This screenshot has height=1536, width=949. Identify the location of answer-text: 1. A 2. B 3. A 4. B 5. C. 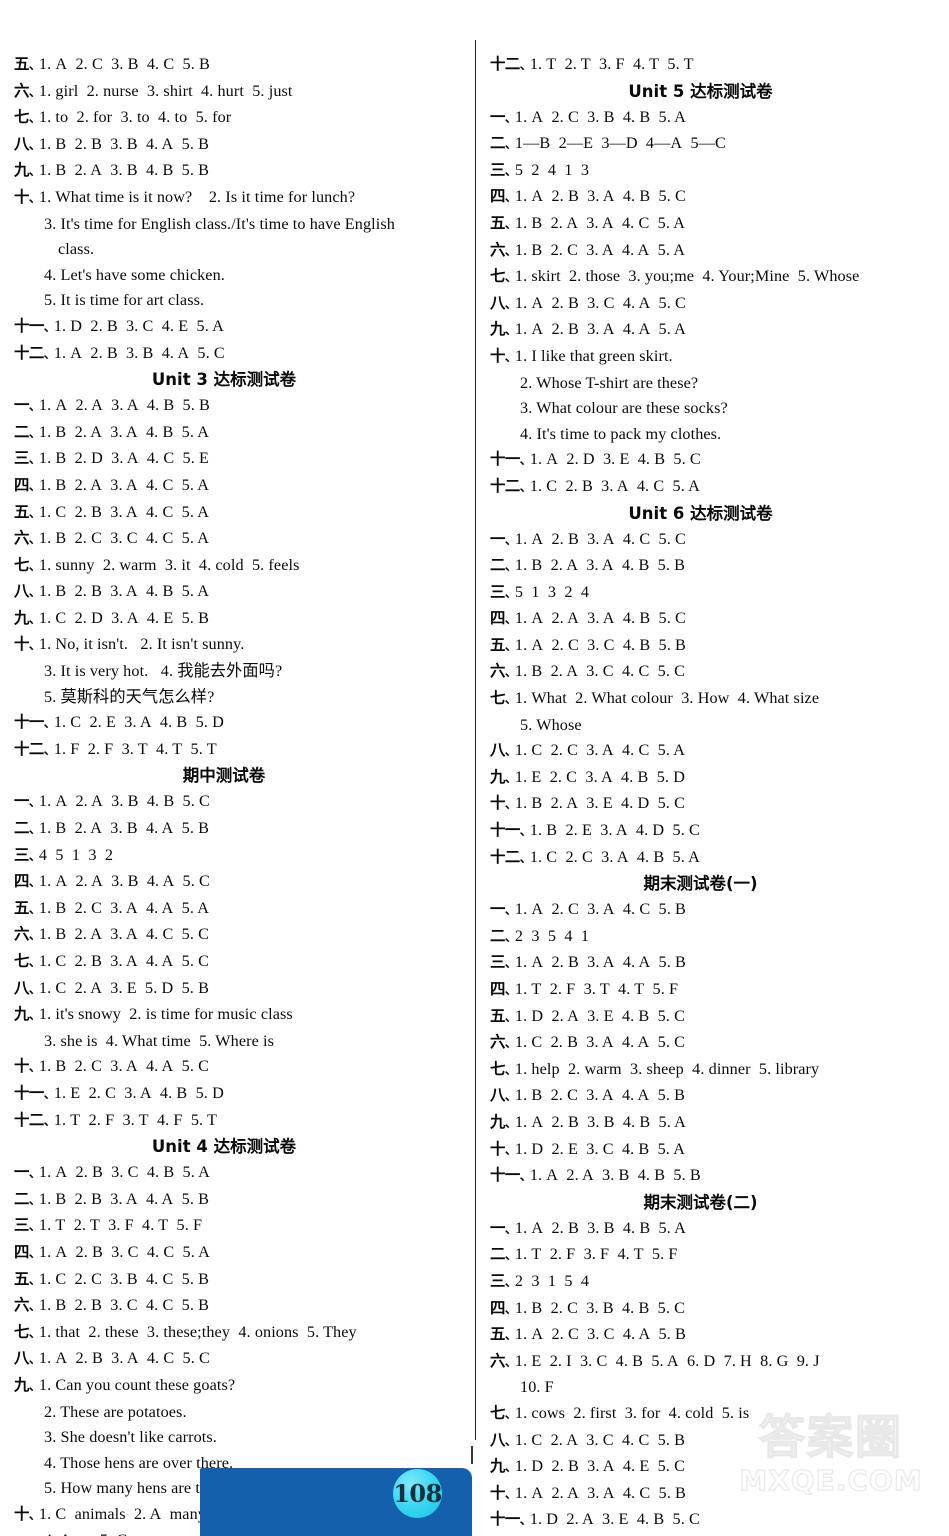
(600, 196).